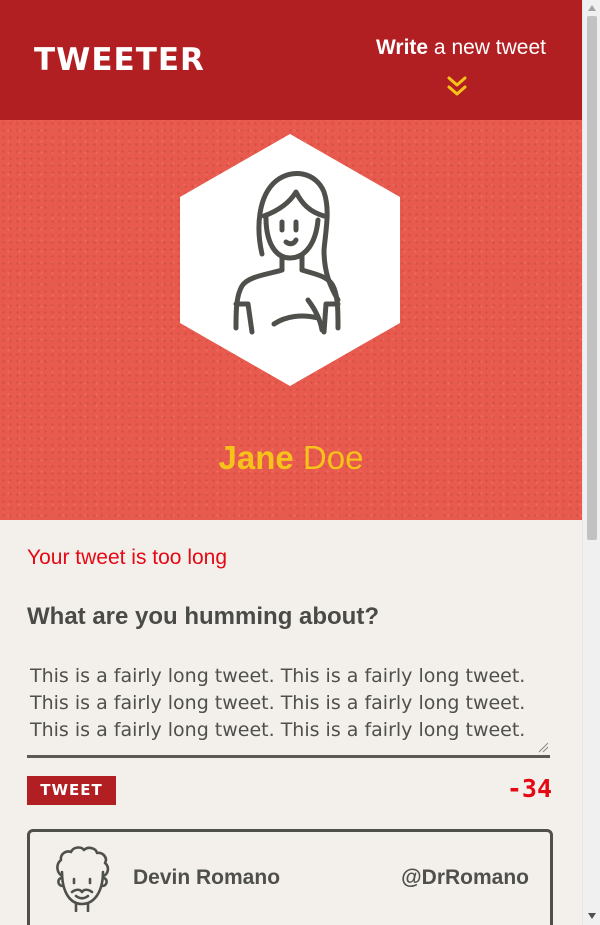  What do you see at coordinates (543, 747) in the screenshot?
I see `resize-grip-icon` at bounding box center [543, 747].